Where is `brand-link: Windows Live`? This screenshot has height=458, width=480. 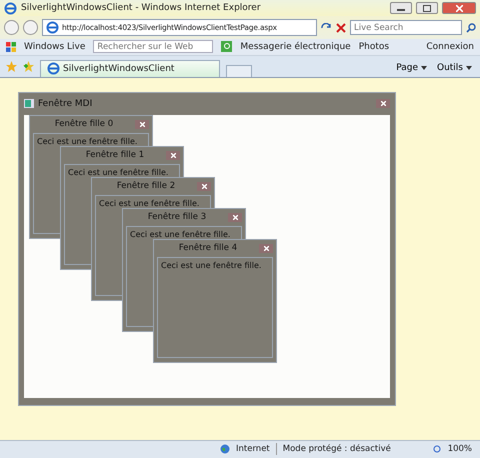
brand-link: Windows Live is located at coordinates (55, 47).